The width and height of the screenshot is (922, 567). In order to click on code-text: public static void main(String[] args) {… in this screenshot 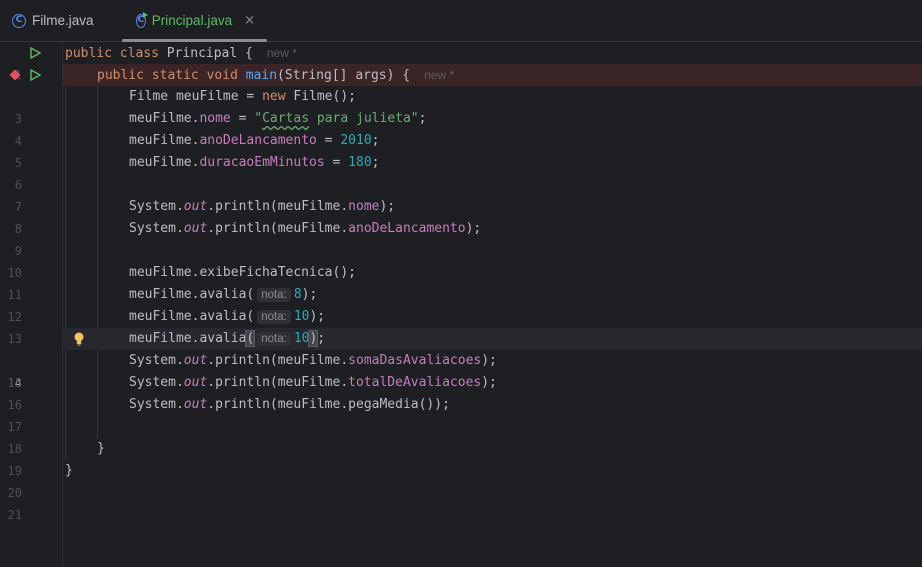, I will do `click(276, 75)`.